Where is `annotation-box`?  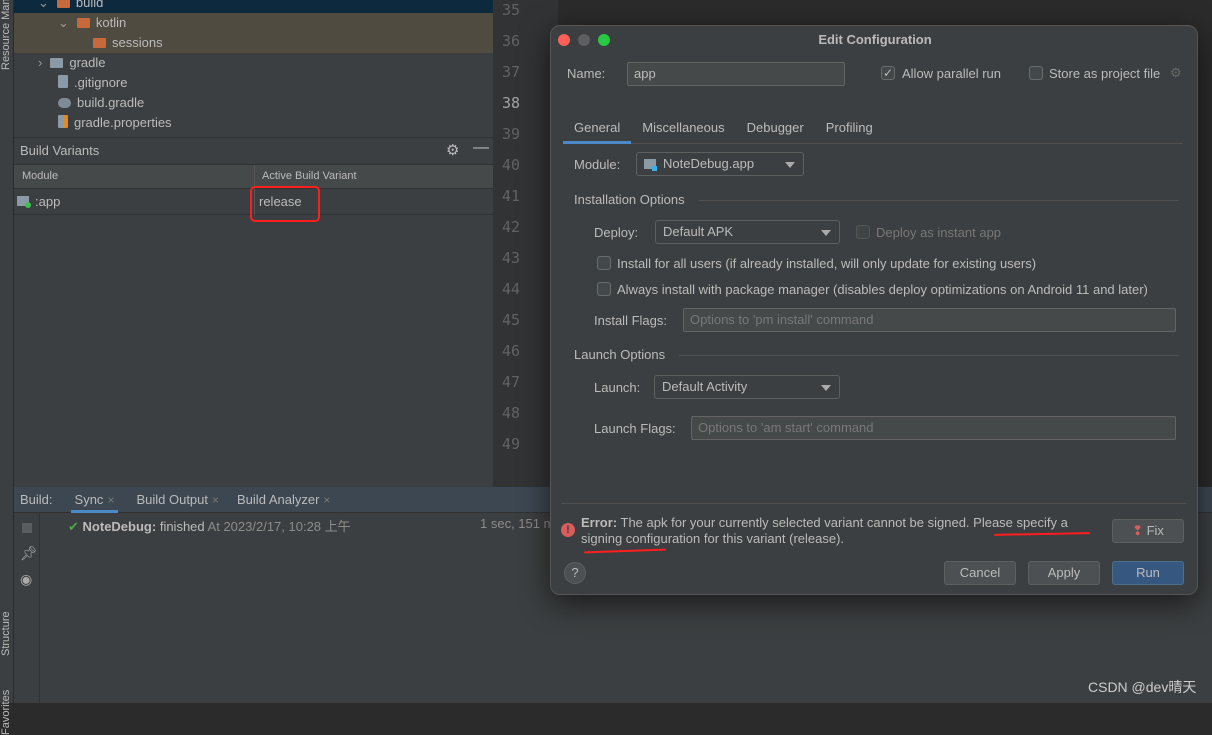
annotation-box is located at coordinates (285, 204).